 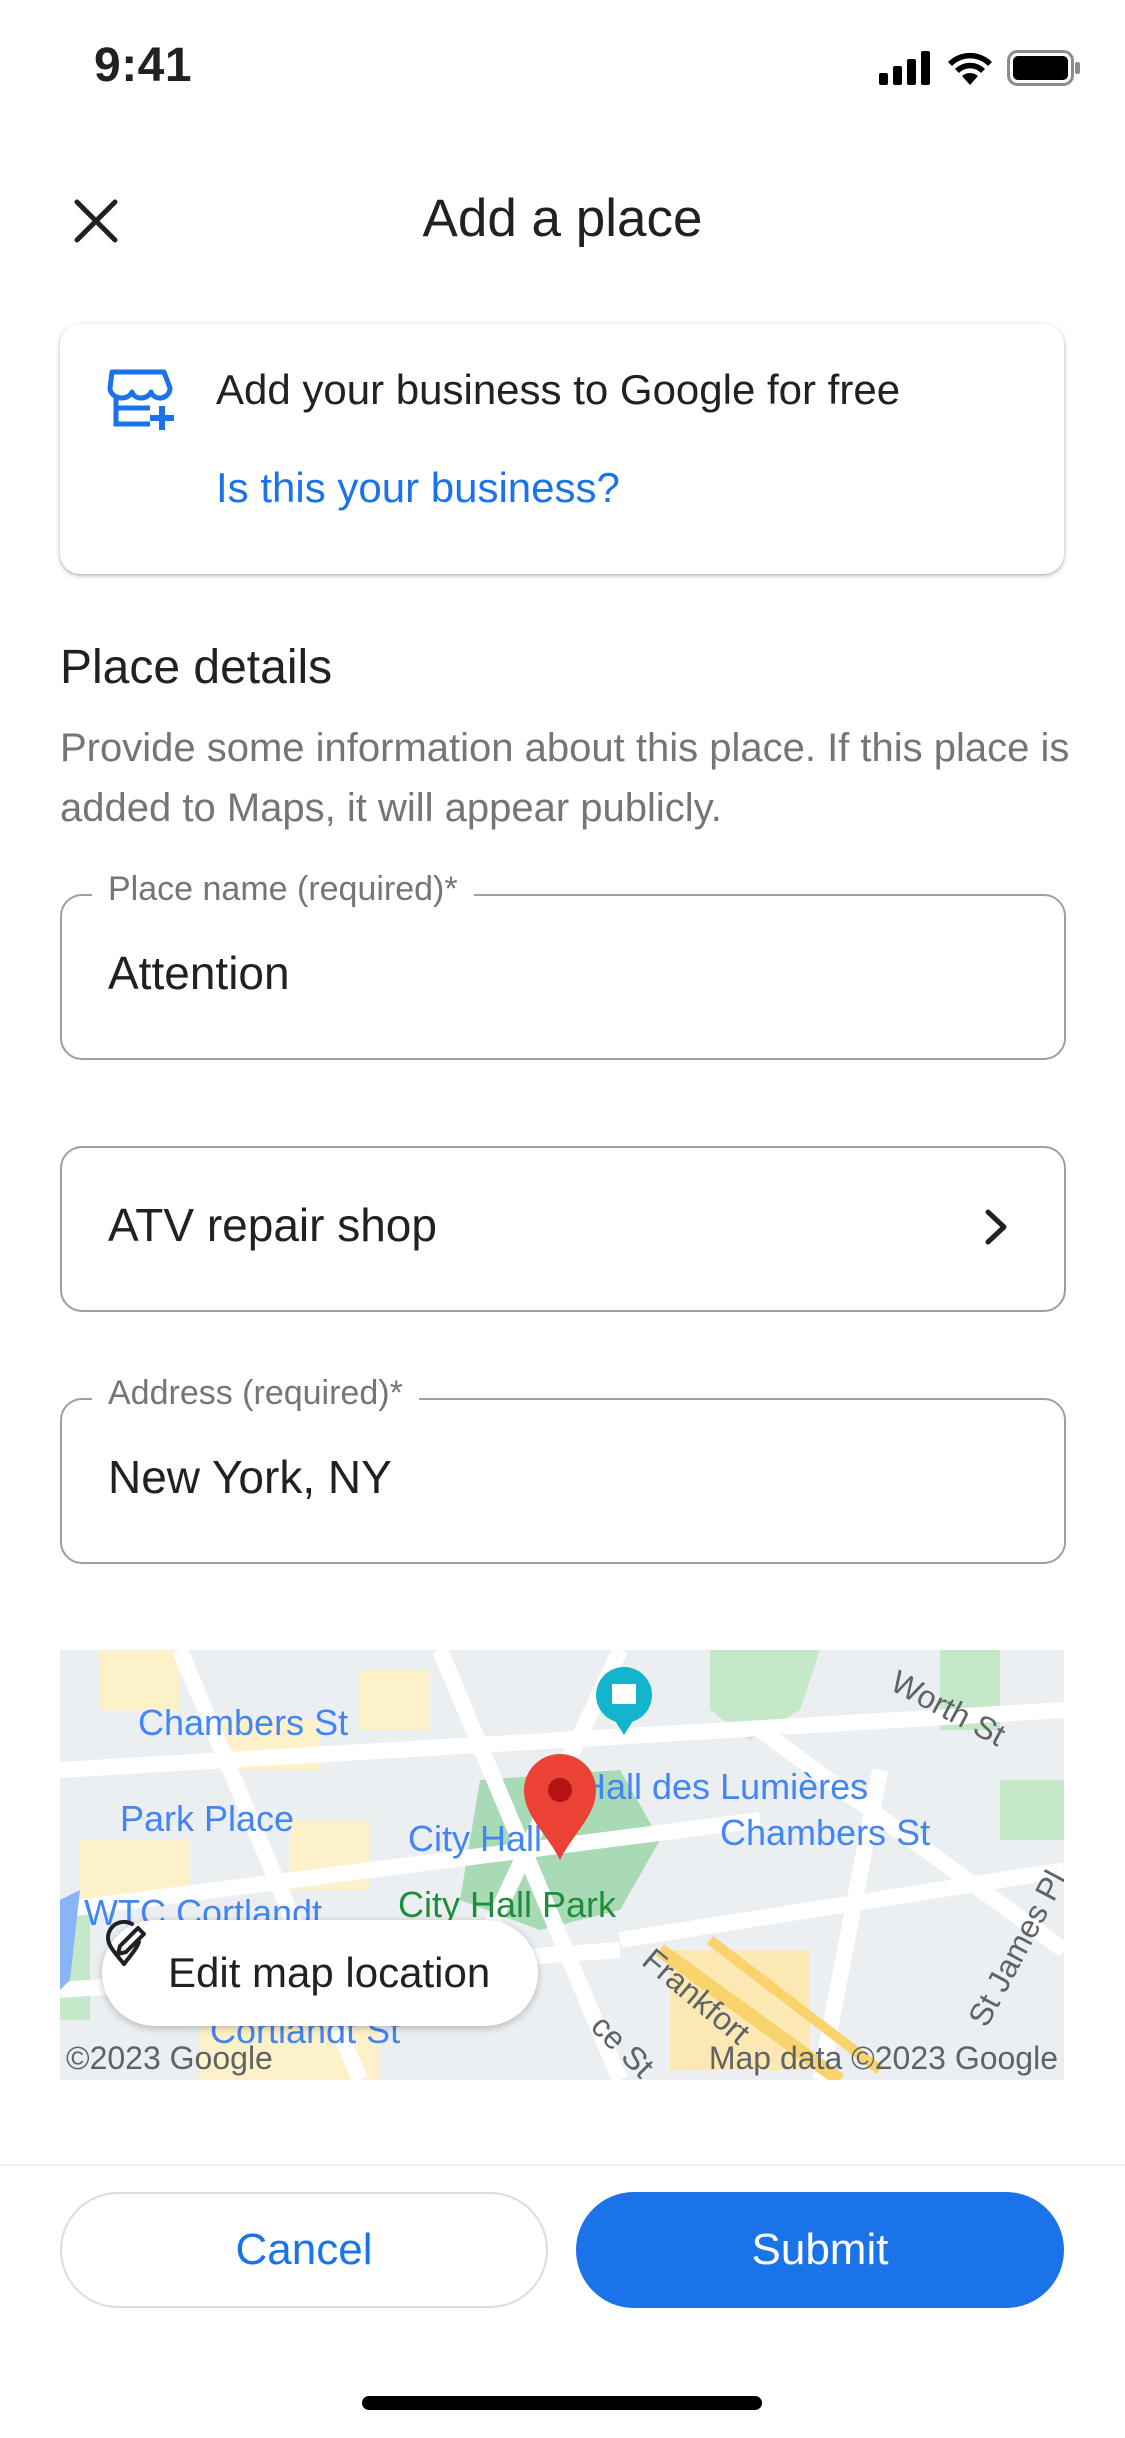 What do you see at coordinates (418, 488) in the screenshot?
I see `is-this-your-business-link: Is this your business?` at bounding box center [418, 488].